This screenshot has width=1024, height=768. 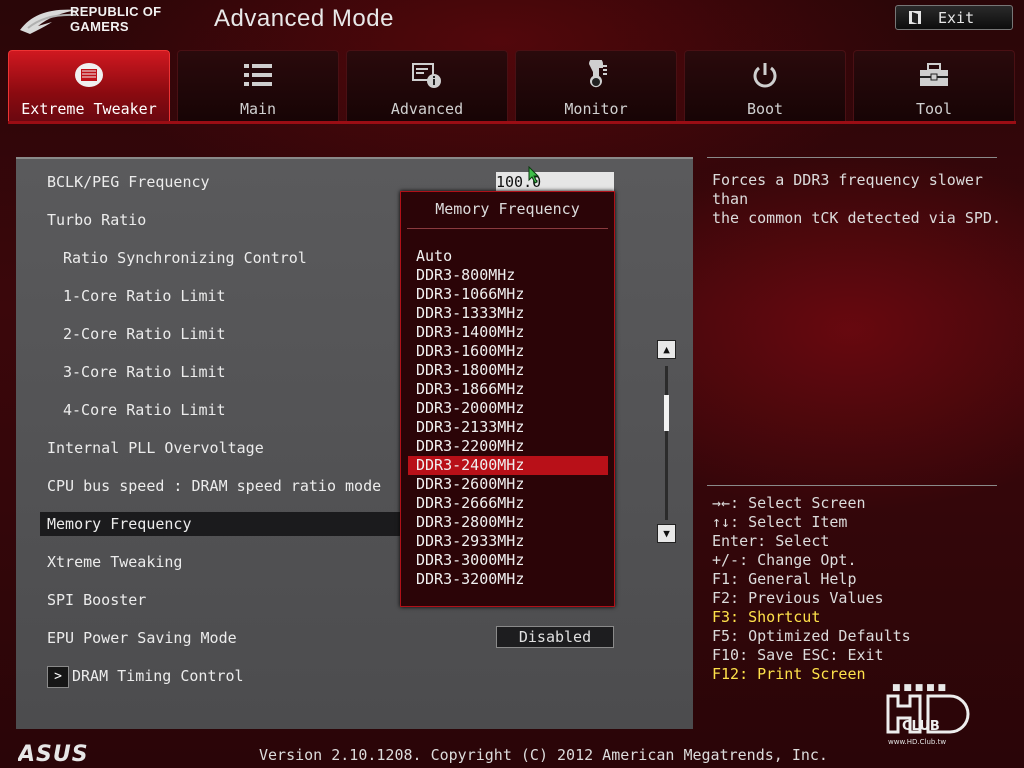 What do you see at coordinates (158, 676) in the screenshot?
I see `submenu-dram-timing-control: DRAM Timing Control` at bounding box center [158, 676].